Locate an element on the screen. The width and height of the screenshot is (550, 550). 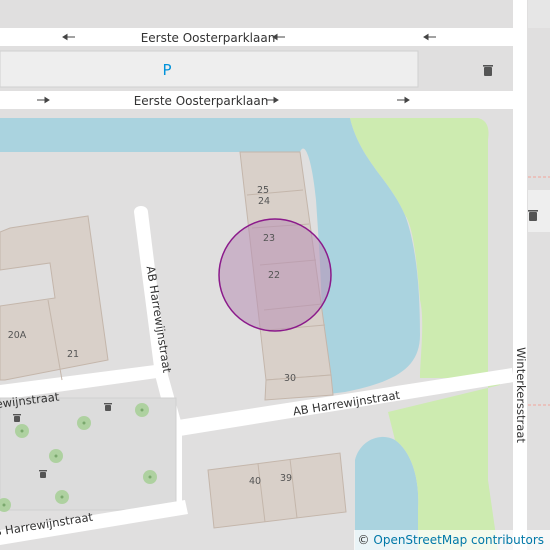
street-label-second: Eerste Oosterparklaan is located at coordinates (201, 101).